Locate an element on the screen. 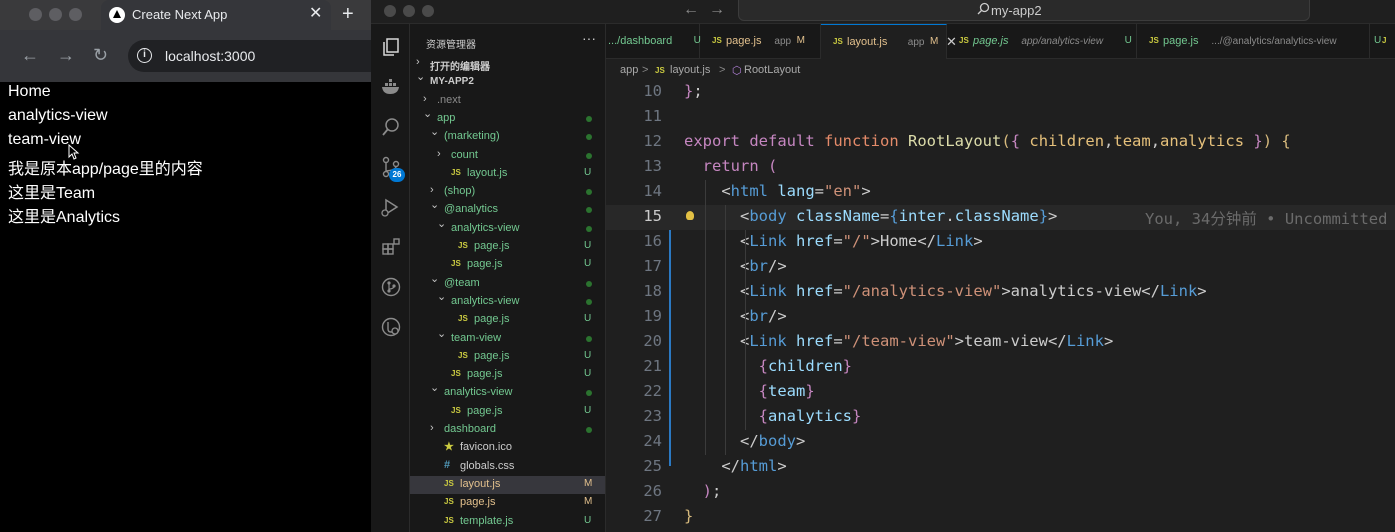 The width and height of the screenshot is (1395, 532). tree-file: JS layout.js U is located at coordinates (507, 174).